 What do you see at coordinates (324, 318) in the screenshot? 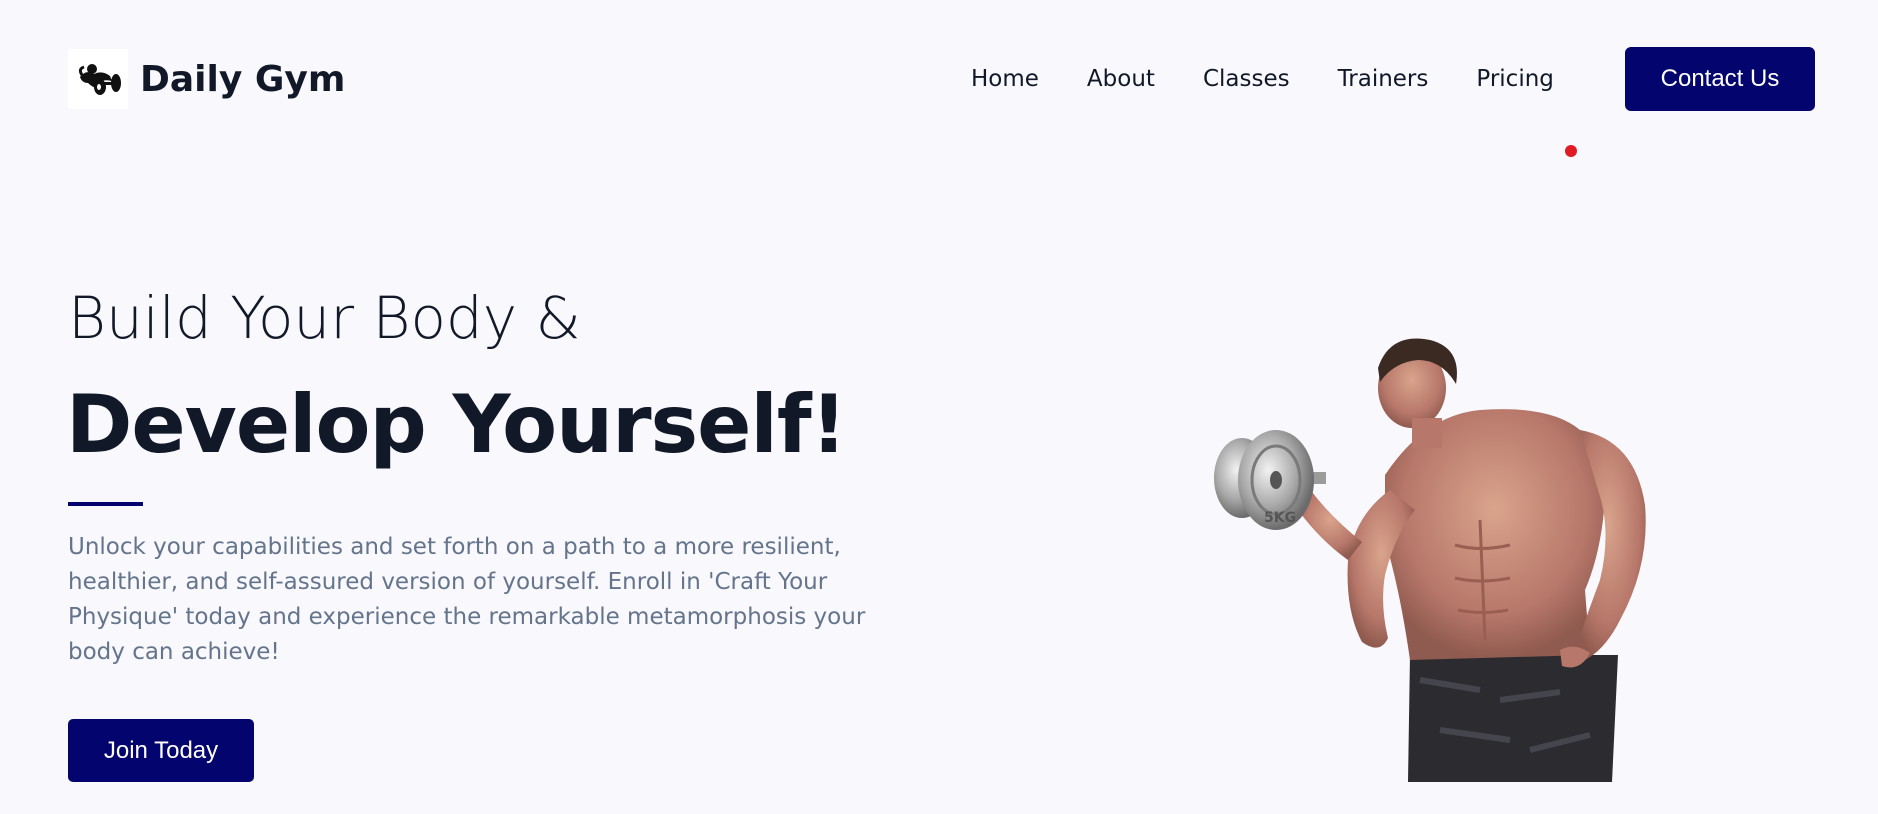
I see `hero-subheading: Build Your Body &` at bounding box center [324, 318].